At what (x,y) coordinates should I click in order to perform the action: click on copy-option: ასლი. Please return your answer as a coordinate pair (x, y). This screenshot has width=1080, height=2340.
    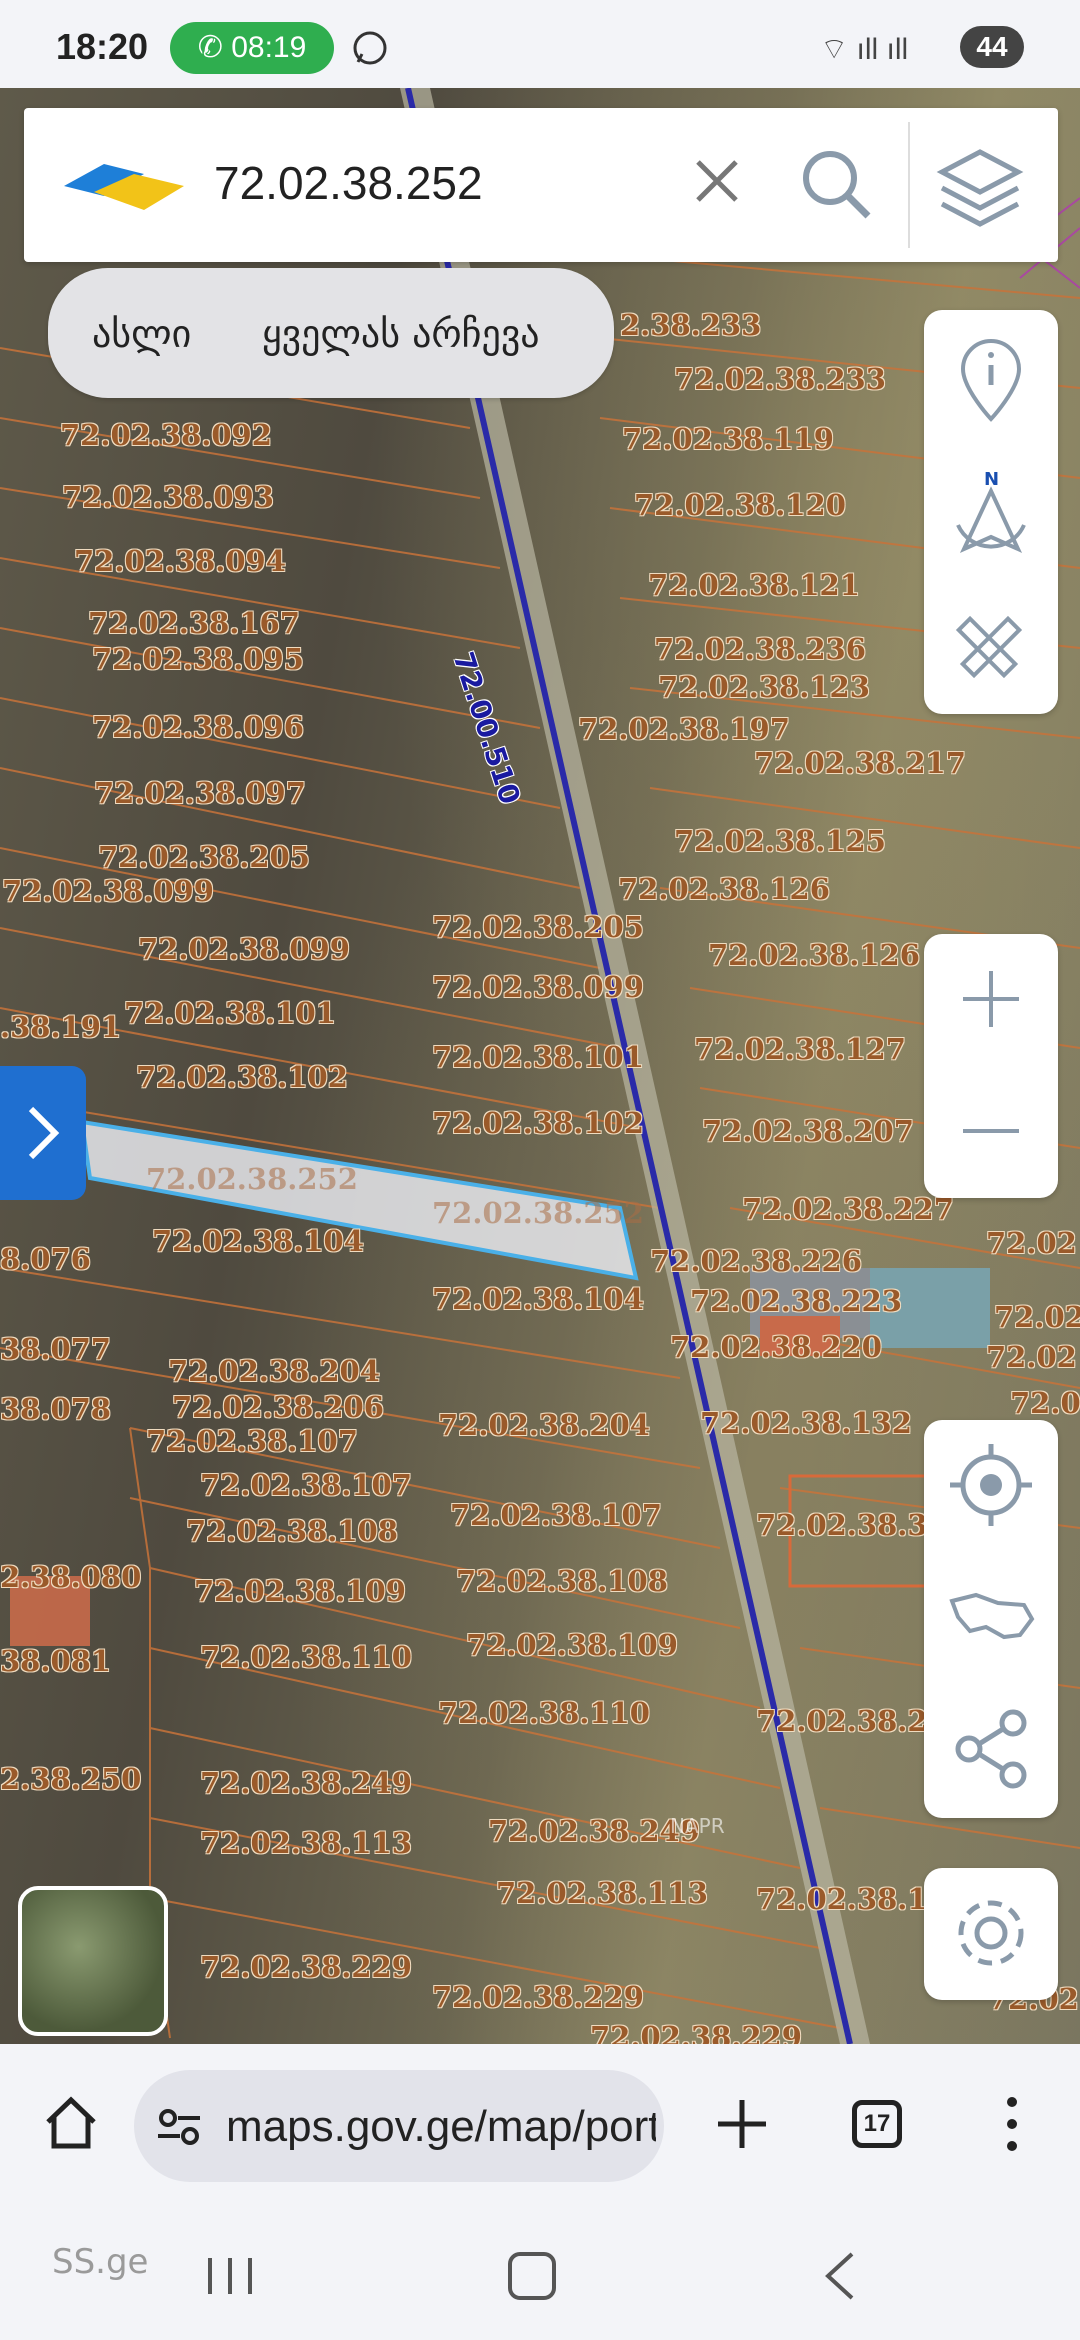
    Looking at the image, I should click on (141, 334).